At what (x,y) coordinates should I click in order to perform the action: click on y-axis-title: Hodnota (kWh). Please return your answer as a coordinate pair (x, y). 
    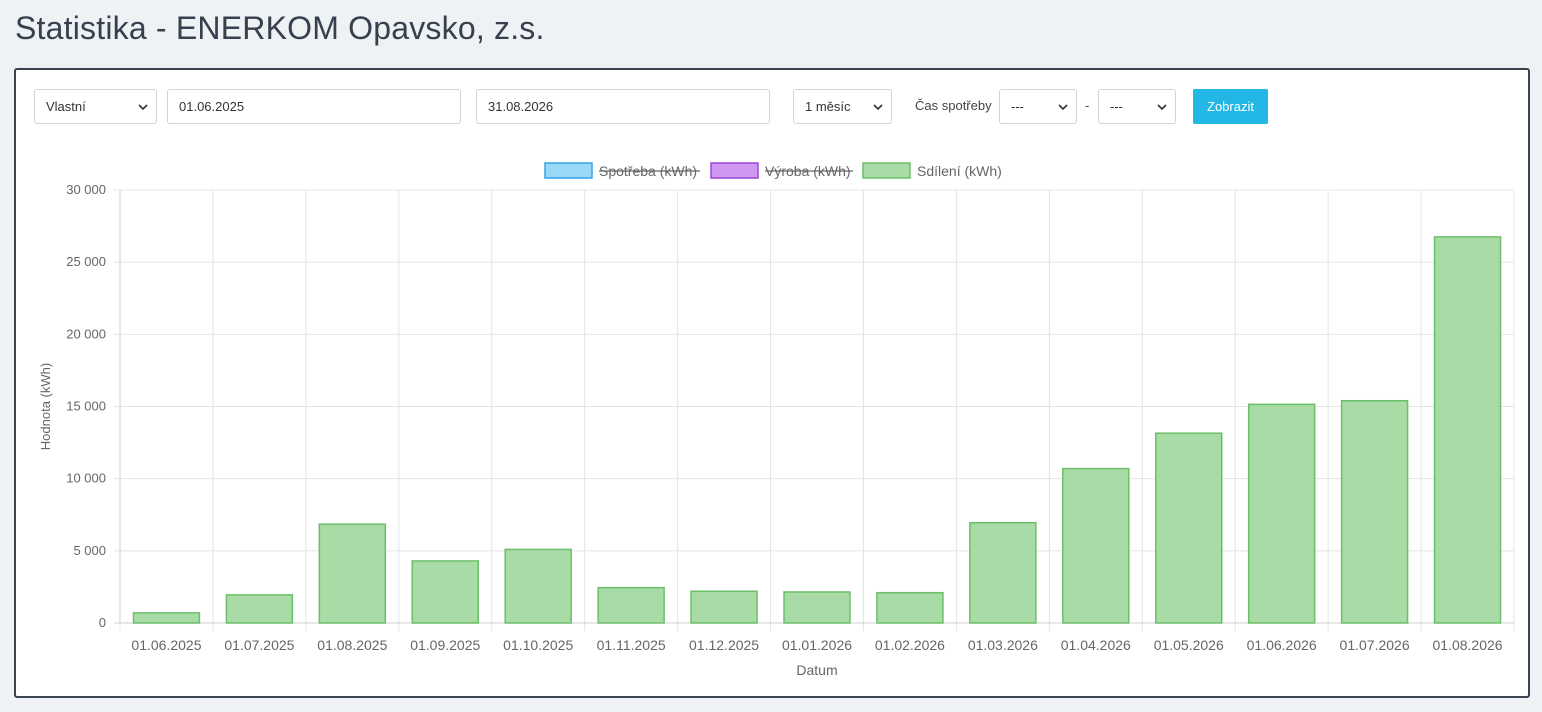
    Looking at the image, I should click on (45, 406).